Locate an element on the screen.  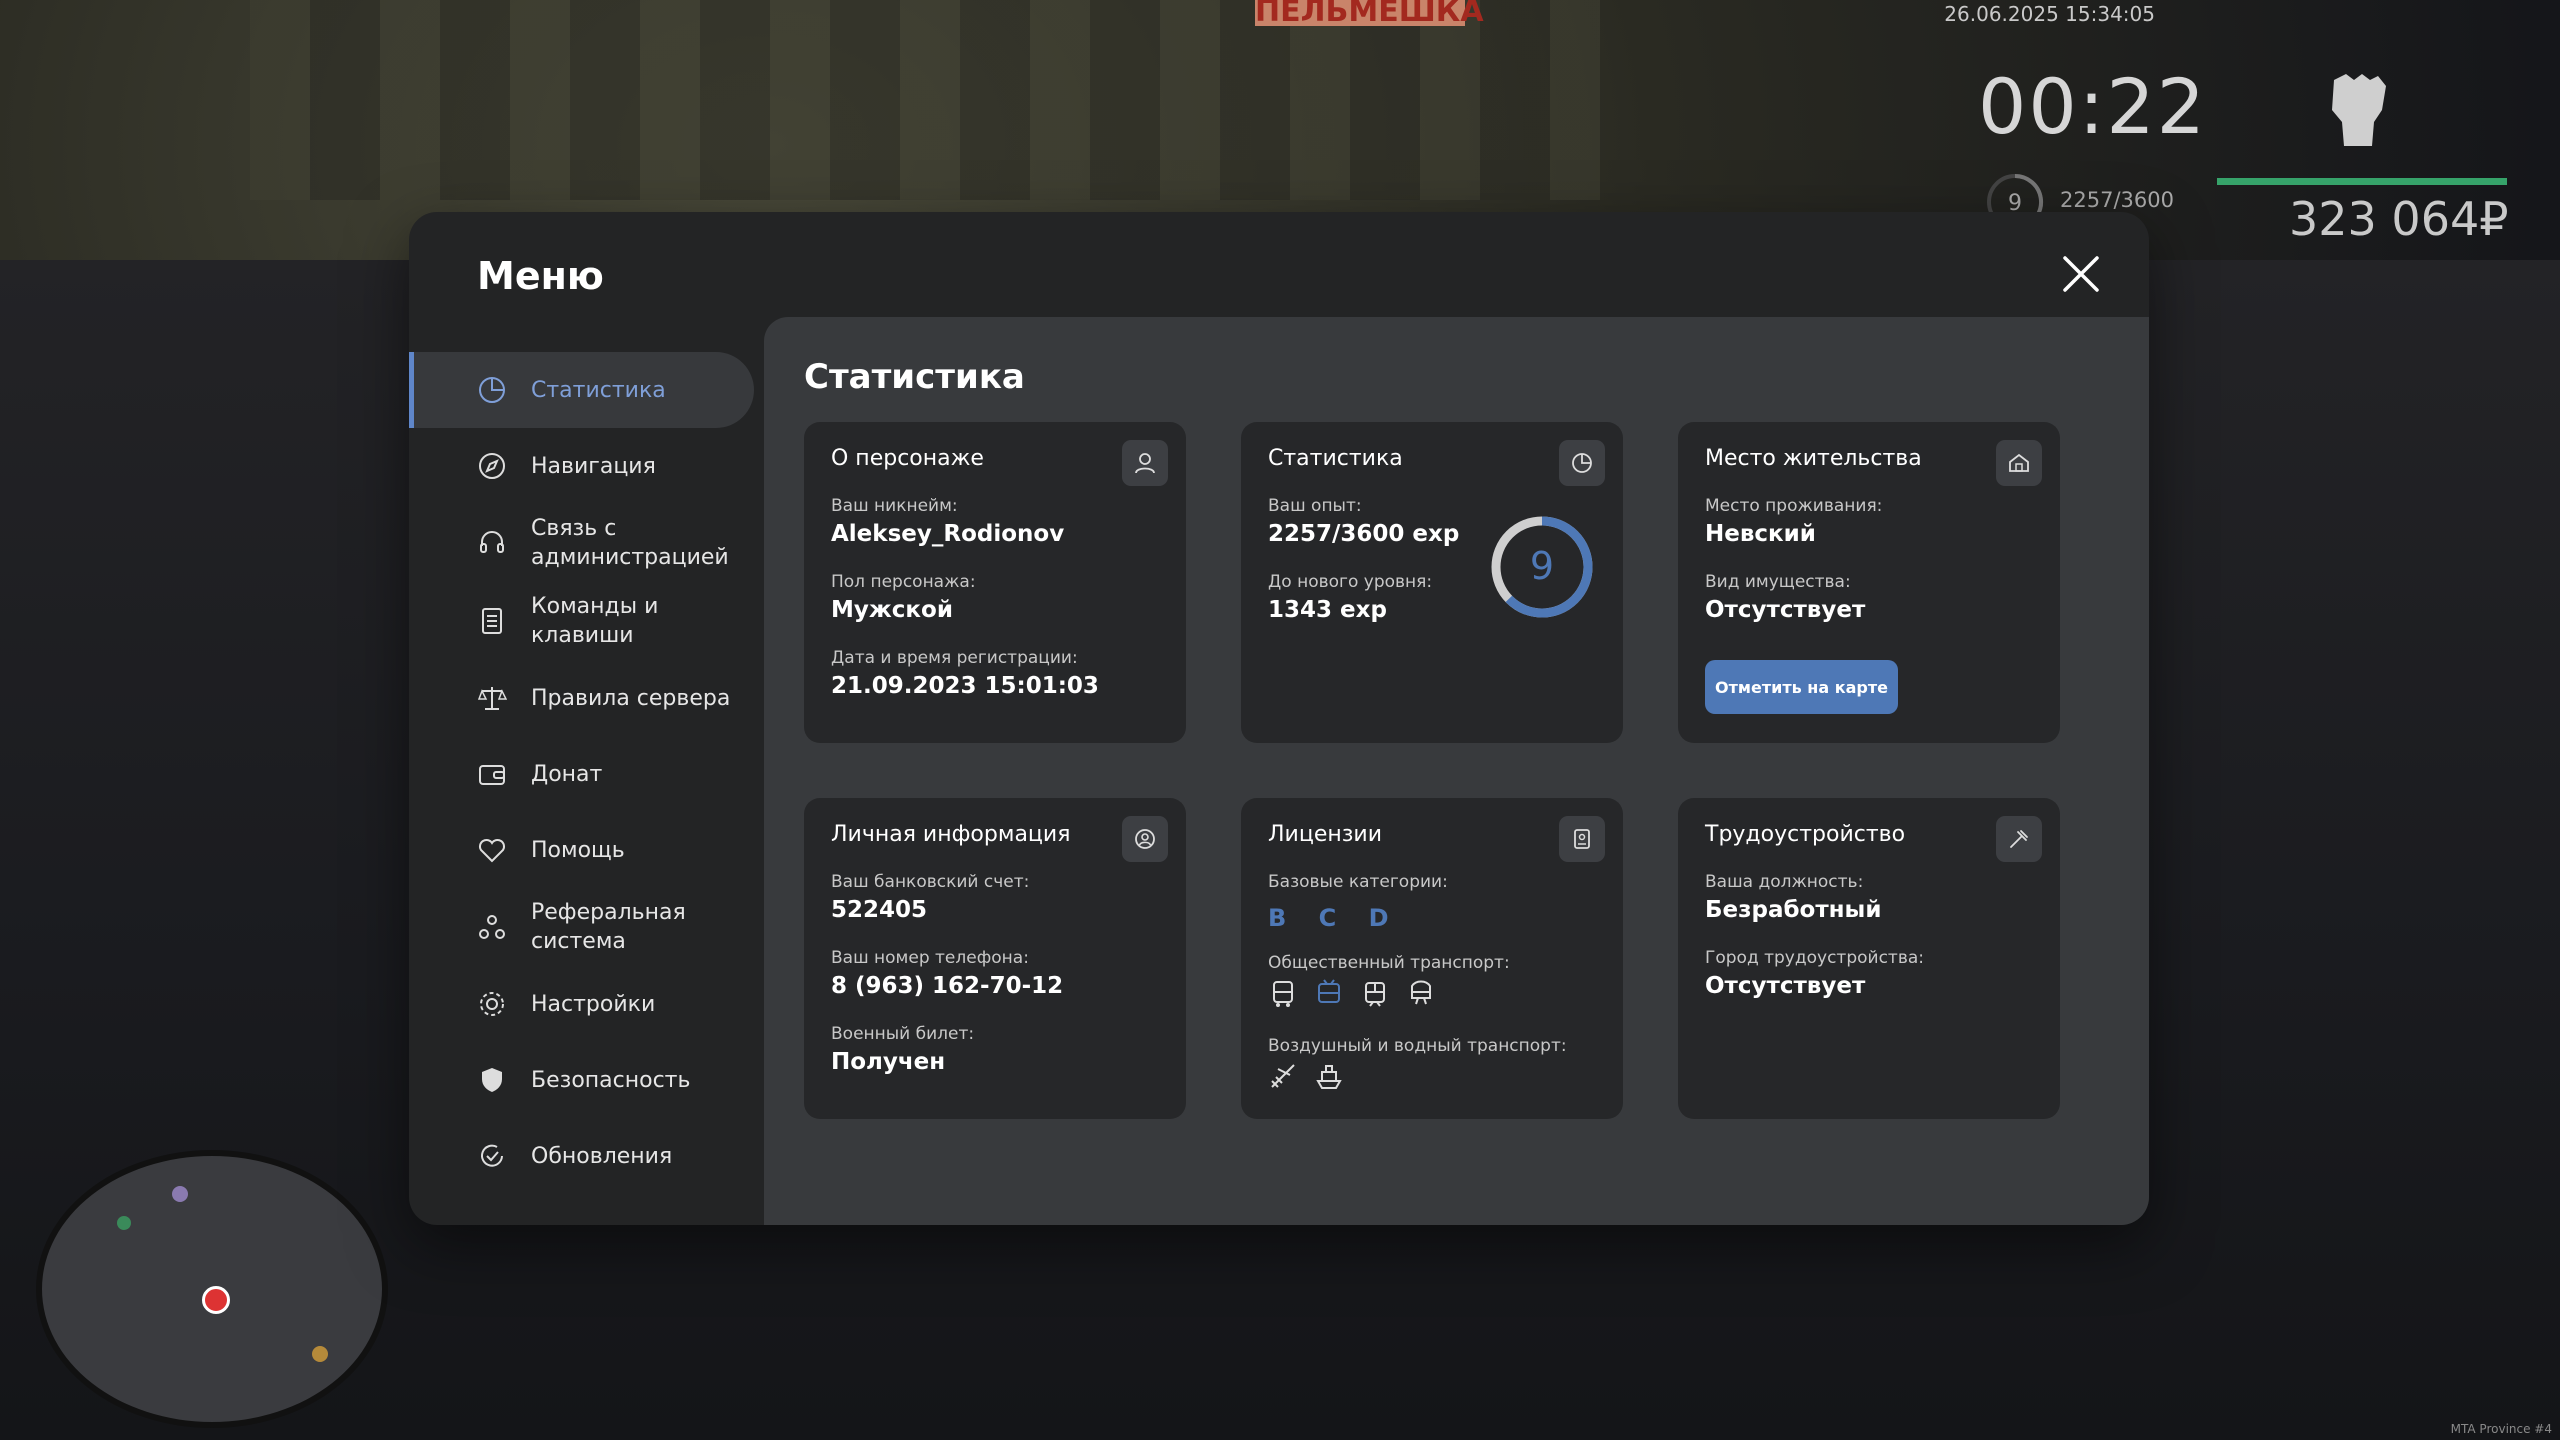
sidebar-item-updates: Обновления is located at coordinates (581, 1156).